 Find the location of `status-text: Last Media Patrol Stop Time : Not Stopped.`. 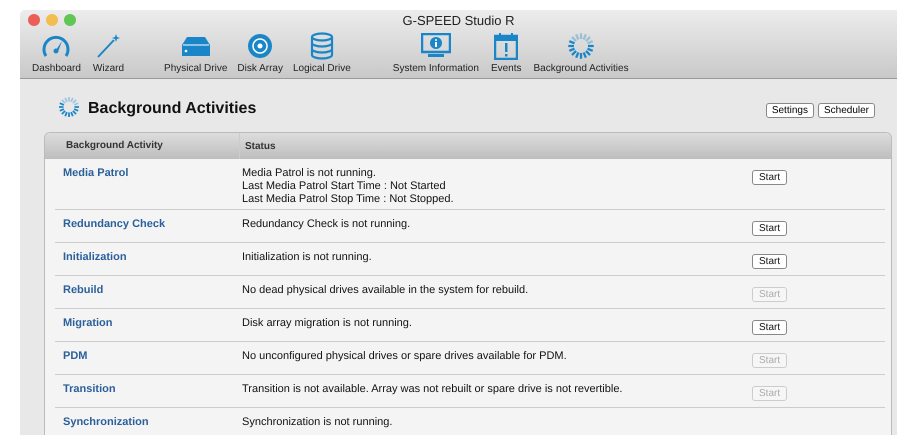

status-text: Last Media Patrol Stop Time : Not Stopped. is located at coordinates (348, 199).